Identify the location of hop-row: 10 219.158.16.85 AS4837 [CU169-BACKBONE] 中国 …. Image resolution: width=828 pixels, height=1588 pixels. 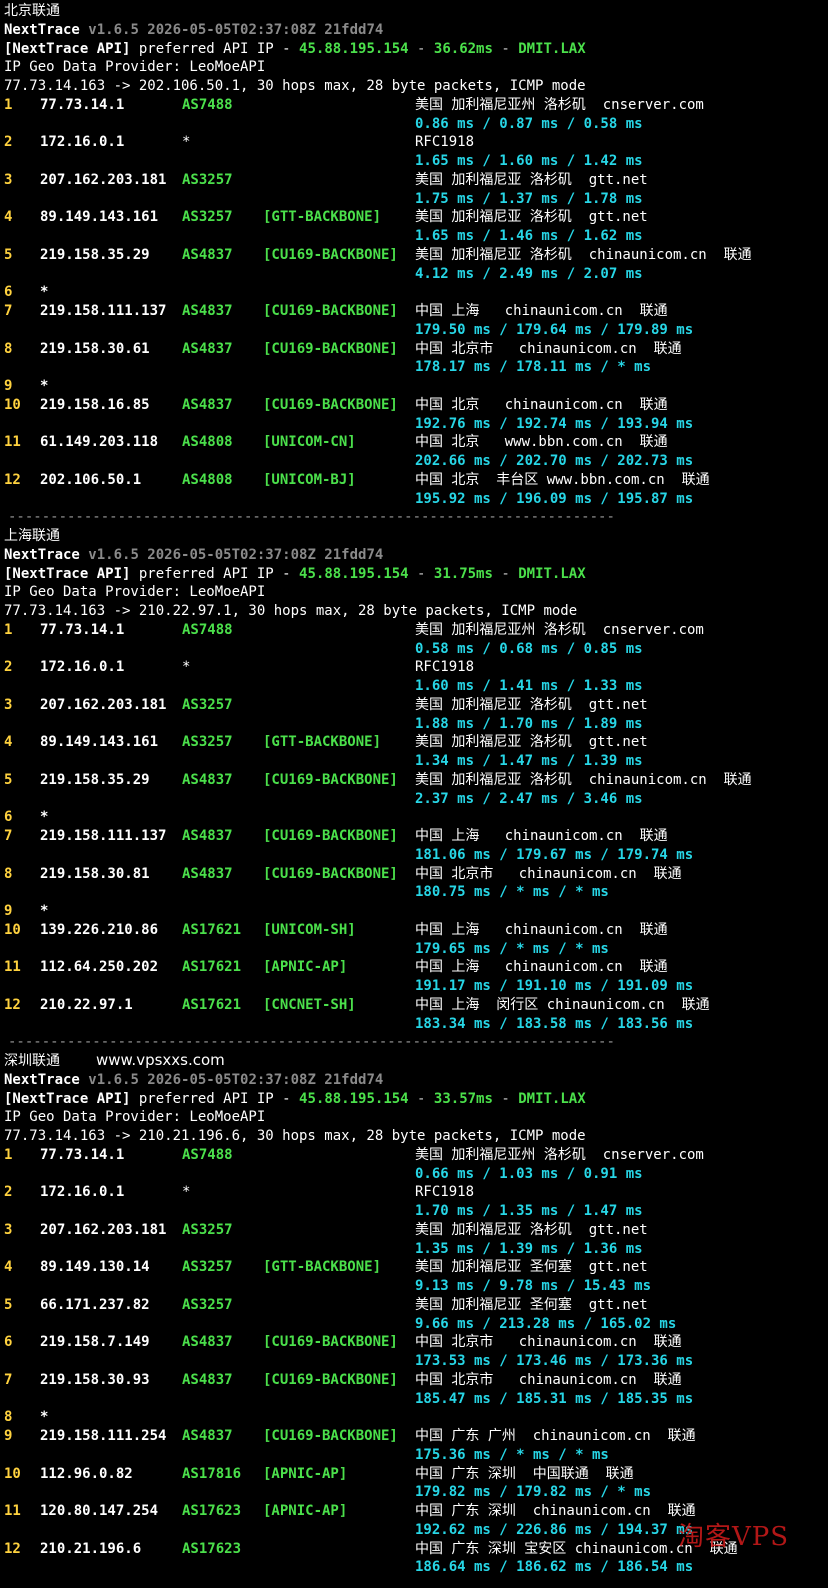
(410, 405).